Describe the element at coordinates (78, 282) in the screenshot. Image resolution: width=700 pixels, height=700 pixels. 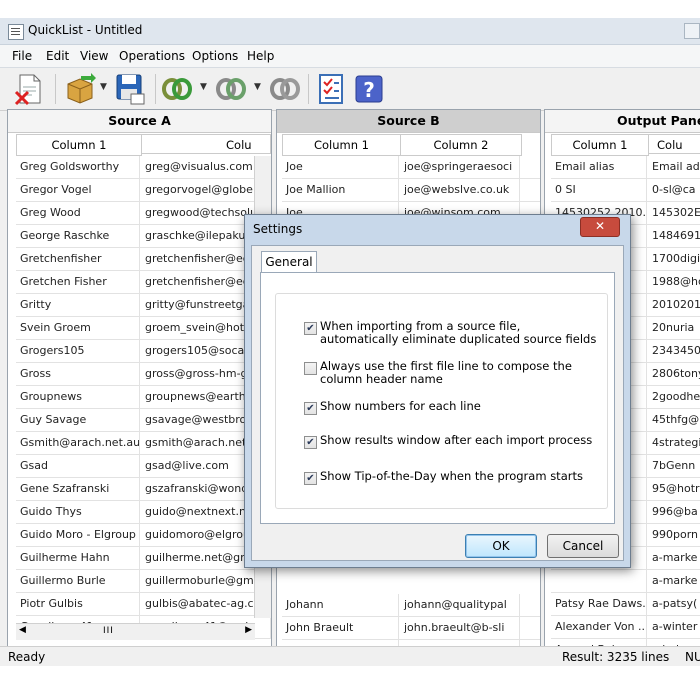
I see `table-cell: Gretchen Fisher` at that location.